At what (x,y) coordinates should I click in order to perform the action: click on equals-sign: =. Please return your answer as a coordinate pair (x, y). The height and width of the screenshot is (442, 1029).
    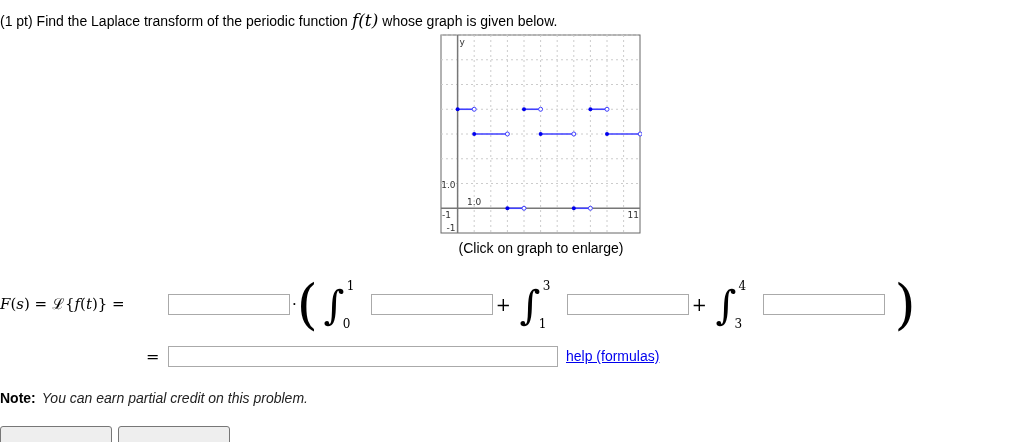
    Looking at the image, I should click on (153, 356).